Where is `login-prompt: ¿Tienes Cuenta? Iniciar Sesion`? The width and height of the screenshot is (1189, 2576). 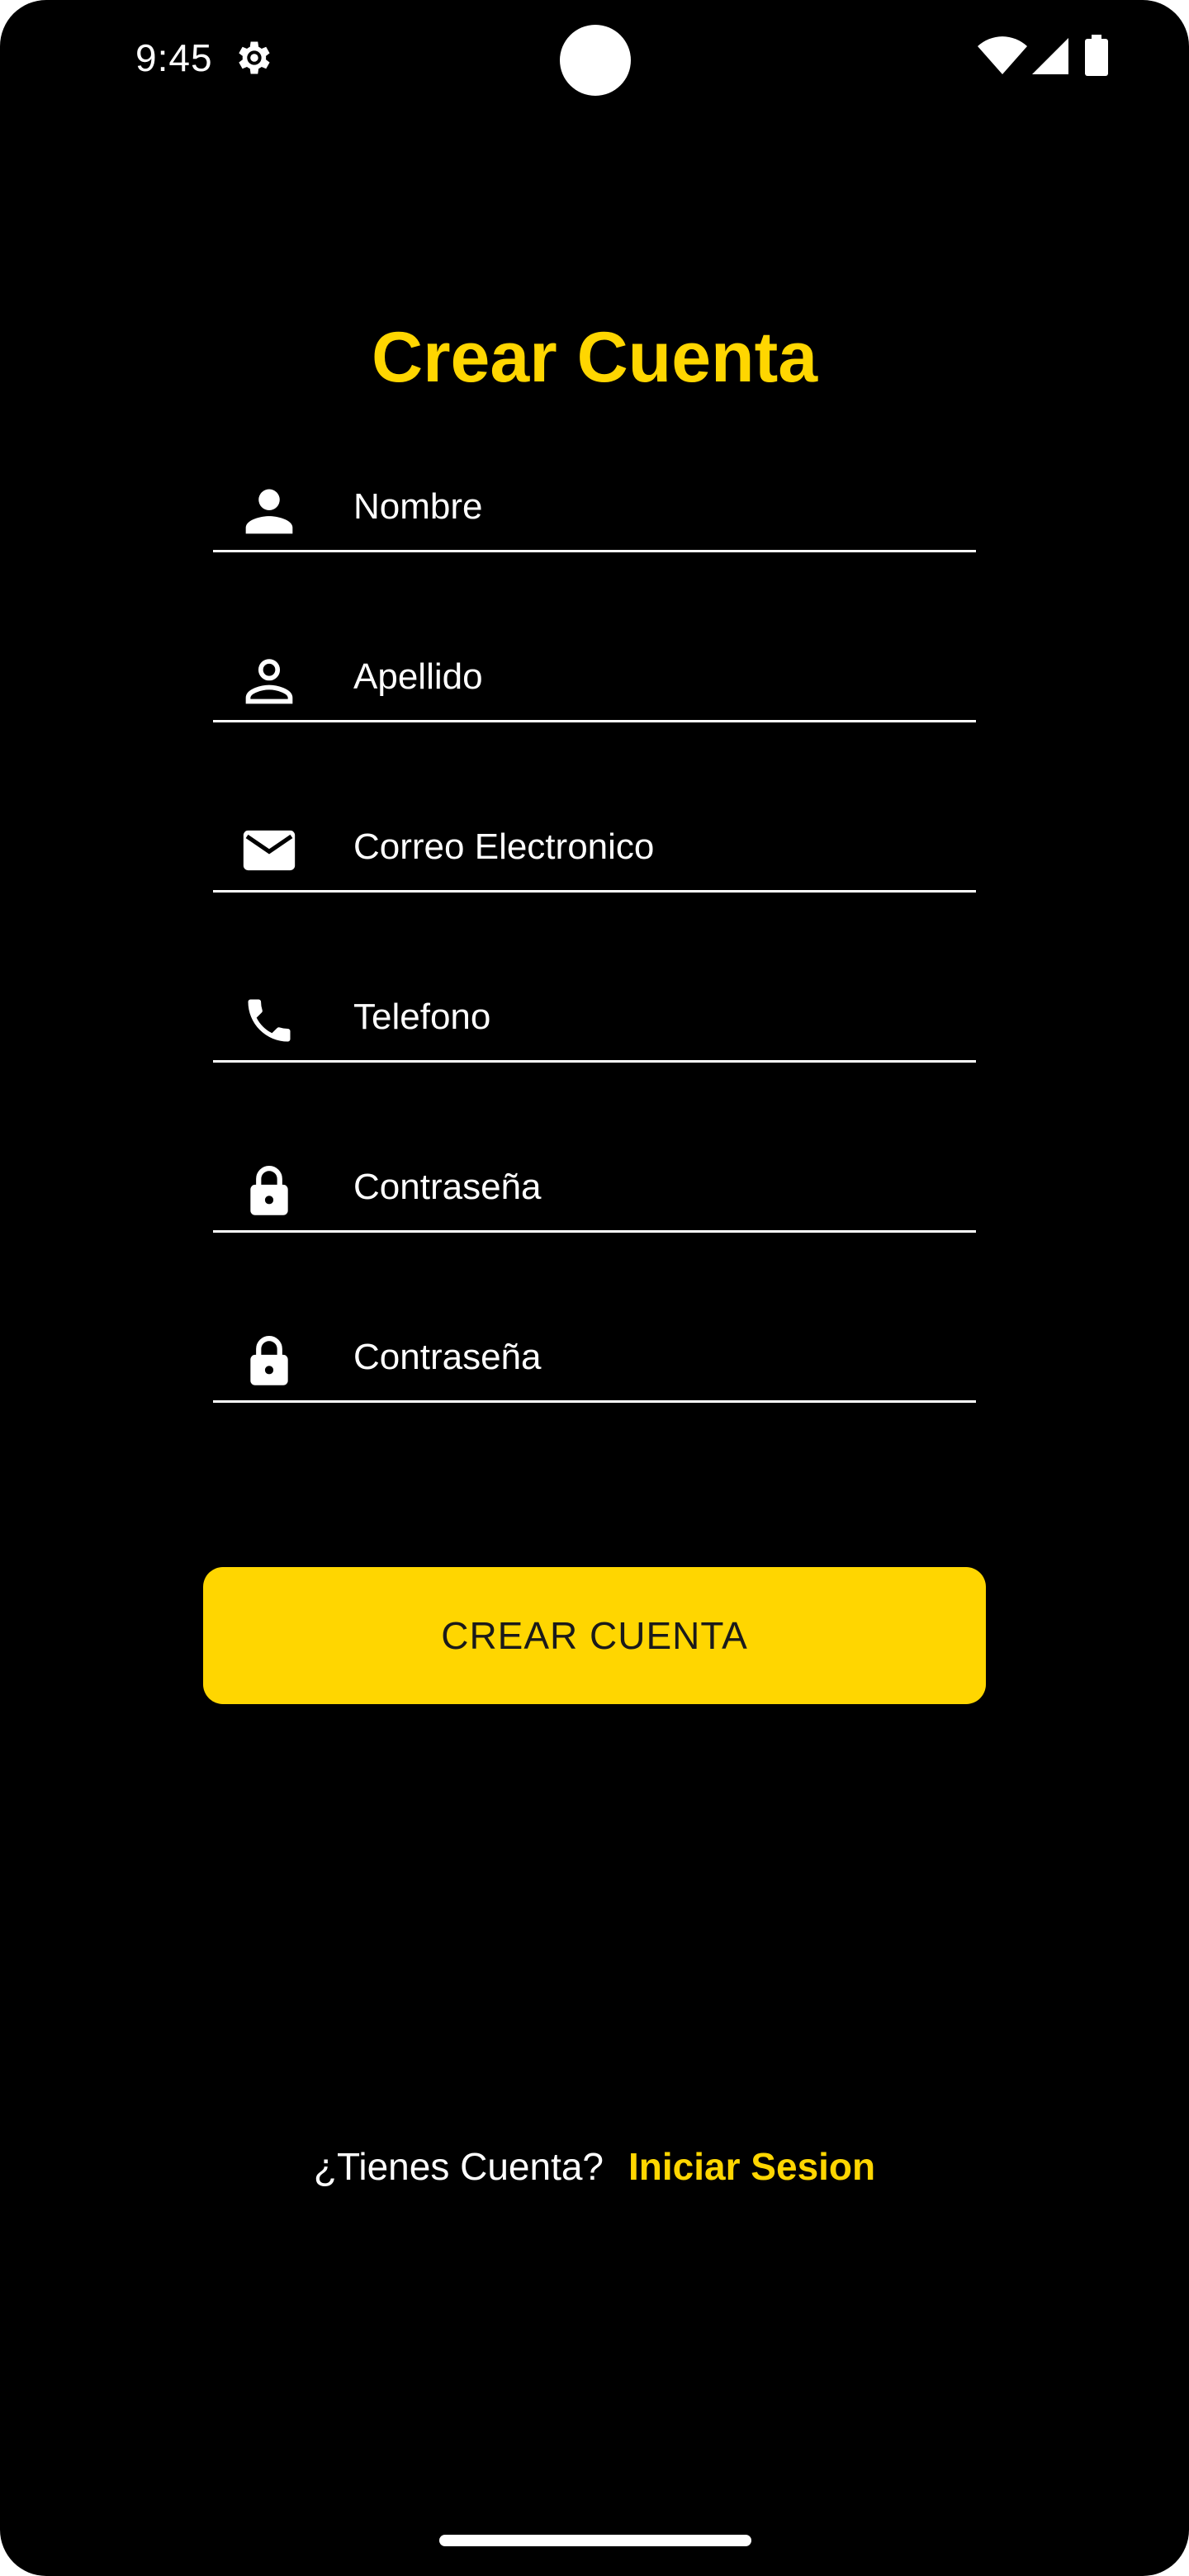
login-prompt: ¿Tienes Cuenta? Iniciar Sesion is located at coordinates (594, 2166).